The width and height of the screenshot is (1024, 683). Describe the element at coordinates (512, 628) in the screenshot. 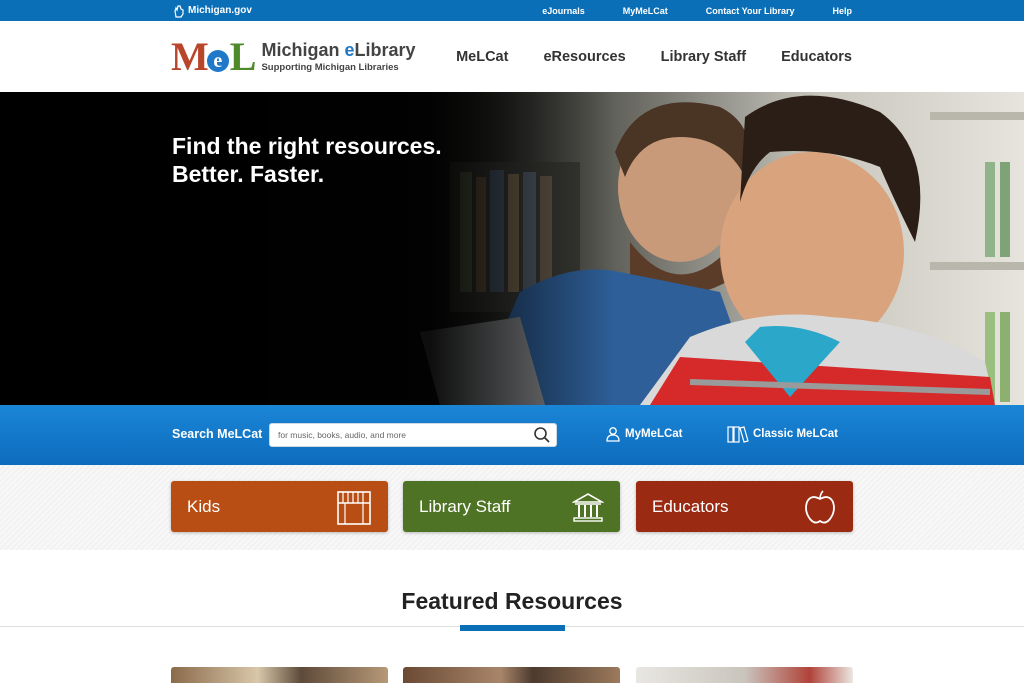

I see `featured-accent-bar` at that location.